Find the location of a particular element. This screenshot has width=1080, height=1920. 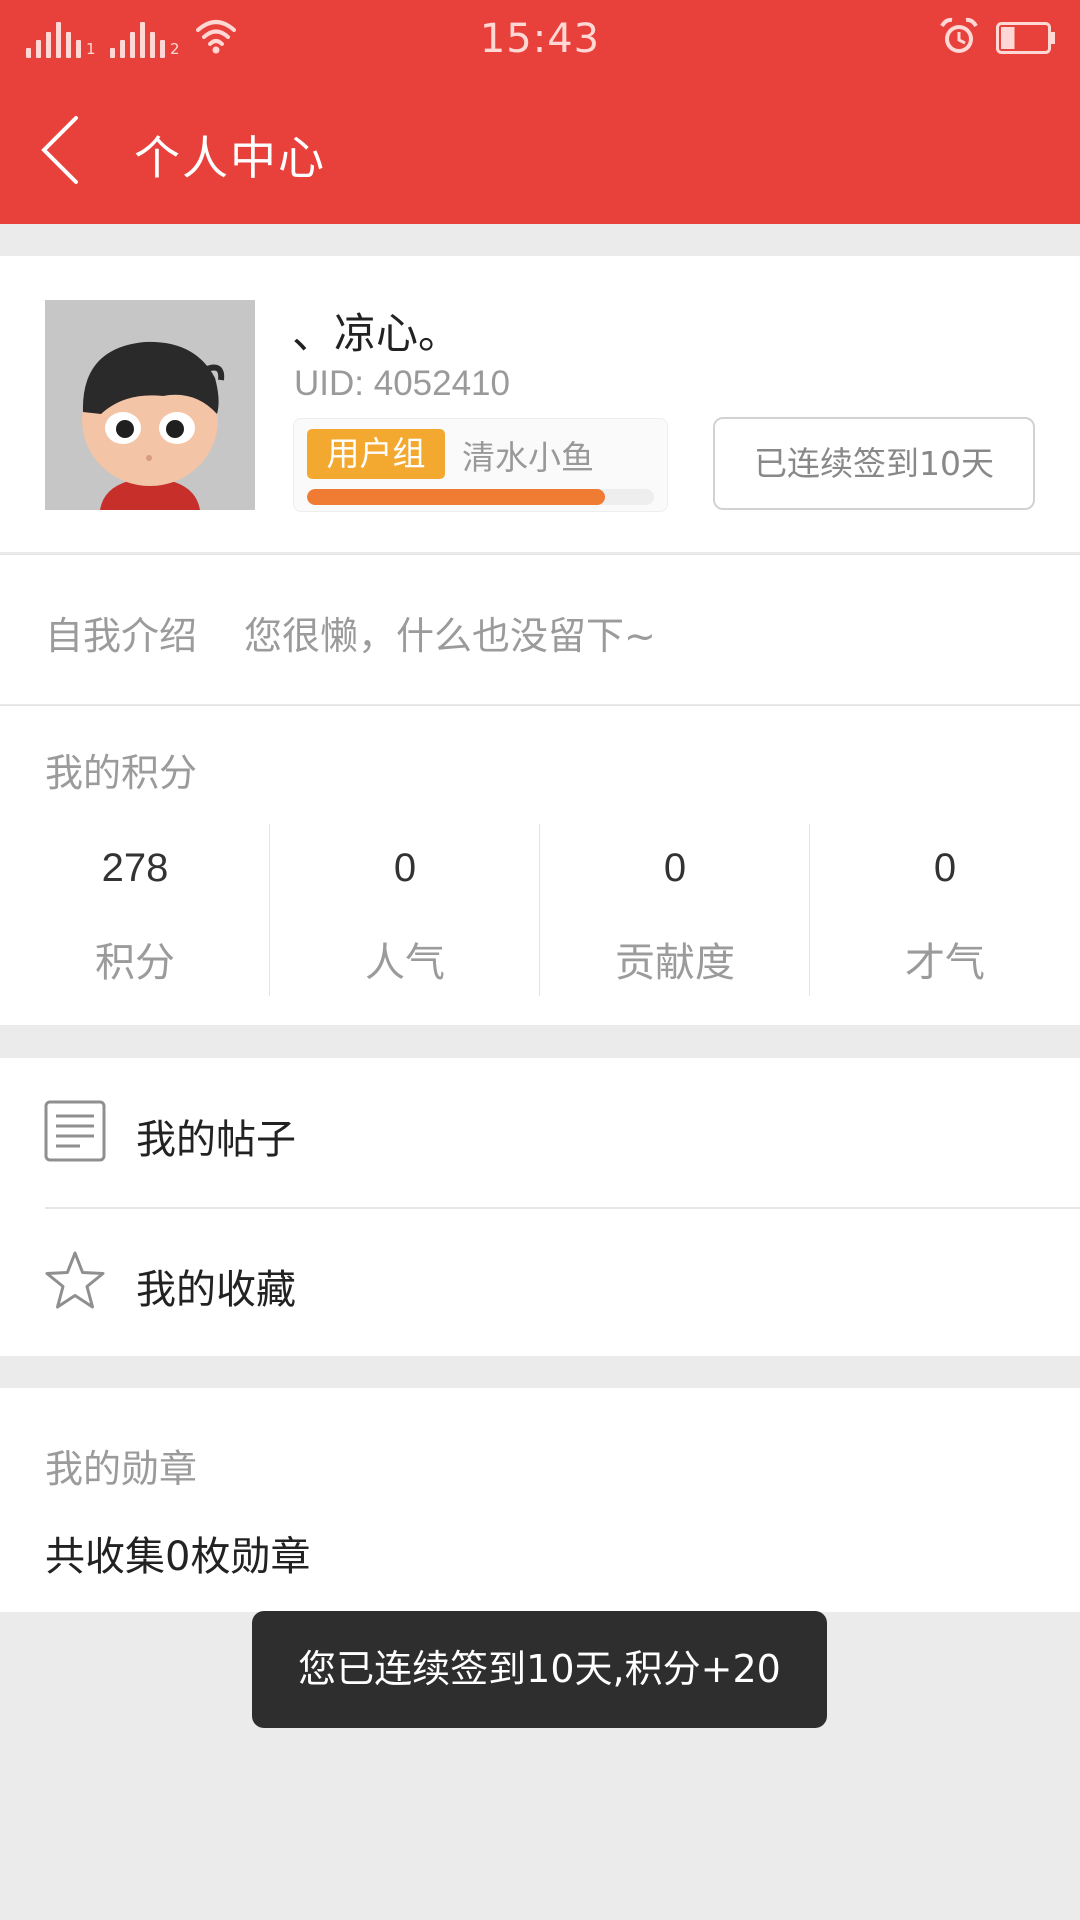

medals-title: 我的勋章 is located at coordinates (121, 1469).